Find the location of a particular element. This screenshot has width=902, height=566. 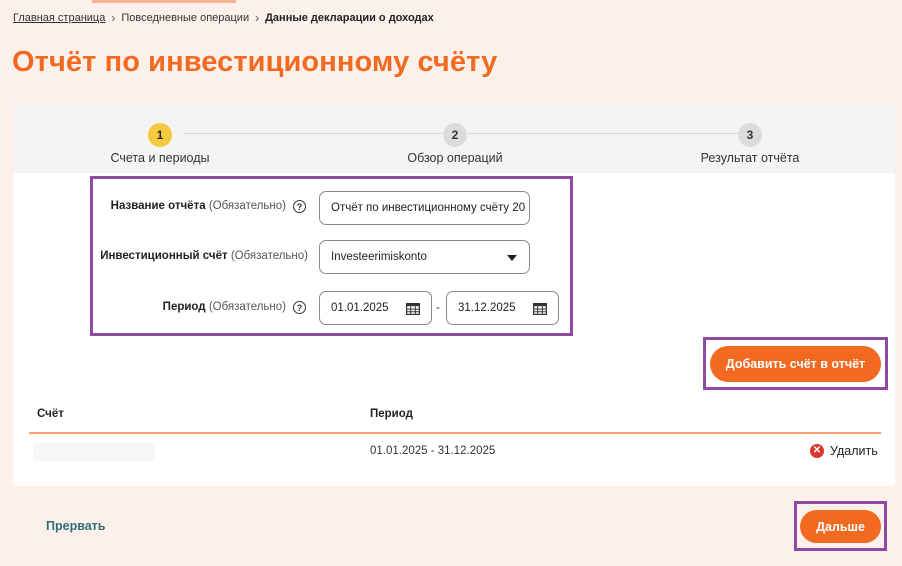

breadcrumb-home-link: Главная страница is located at coordinates (59, 18).